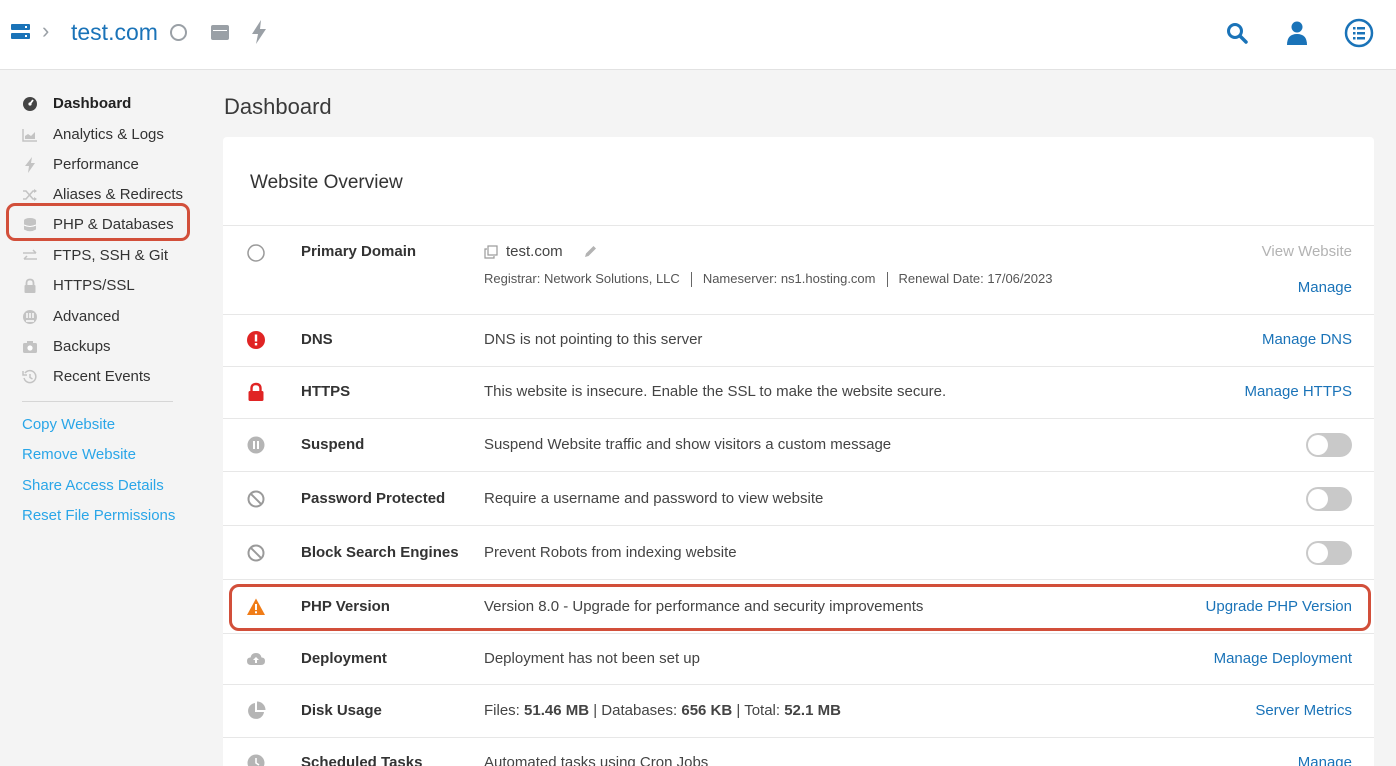 This screenshot has height=766, width=1396. What do you see at coordinates (30, 104) in the screenshot?
I see `dashboard-icon` at bounding box center [30, 104].